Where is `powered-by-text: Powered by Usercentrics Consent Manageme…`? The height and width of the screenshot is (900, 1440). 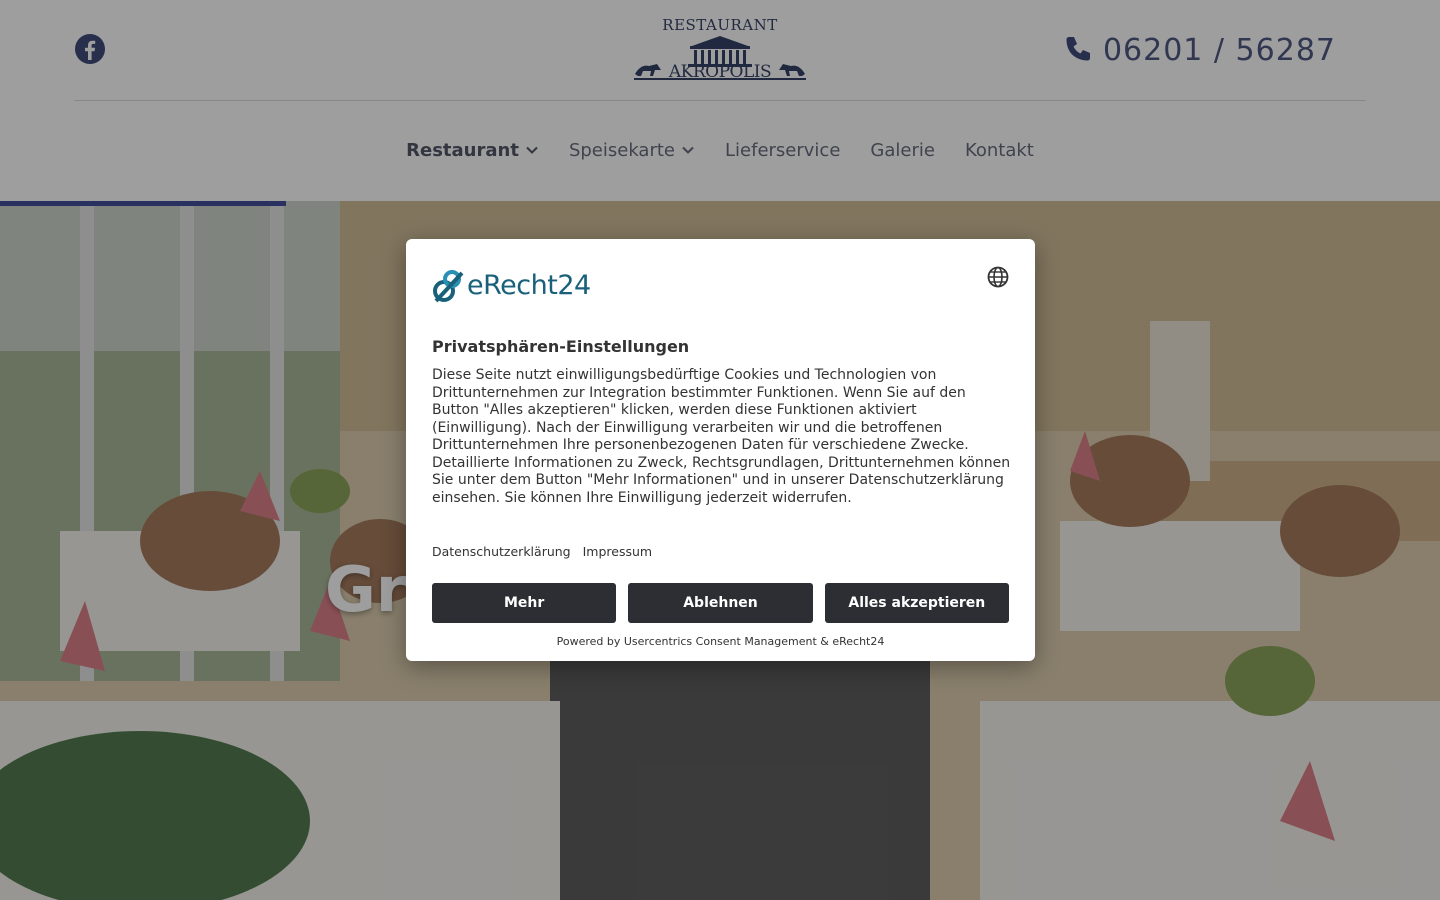
powered-by-text: Powered by Usercentrics Consent Manageme… is located at coordinates (720, 641).